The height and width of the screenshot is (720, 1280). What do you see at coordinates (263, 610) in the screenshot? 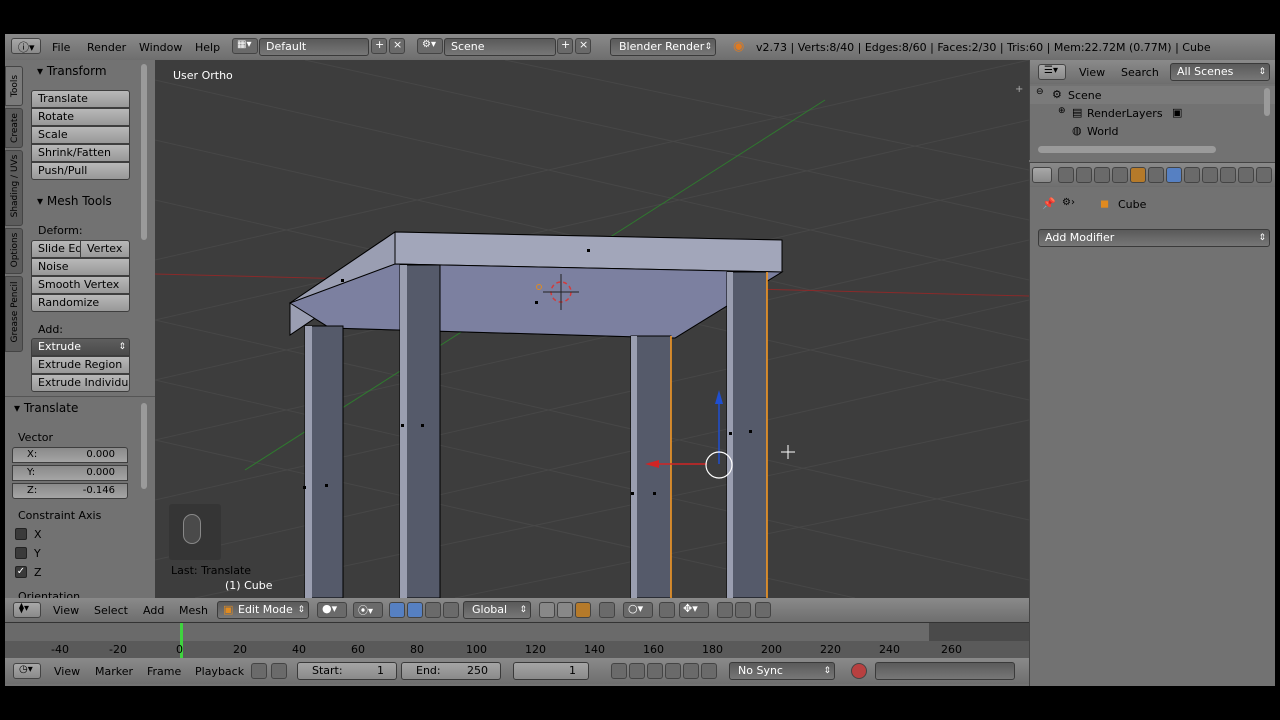
I see `mode-select: ▣ Edit Mode ⇕` at bounding box center [263, 610].